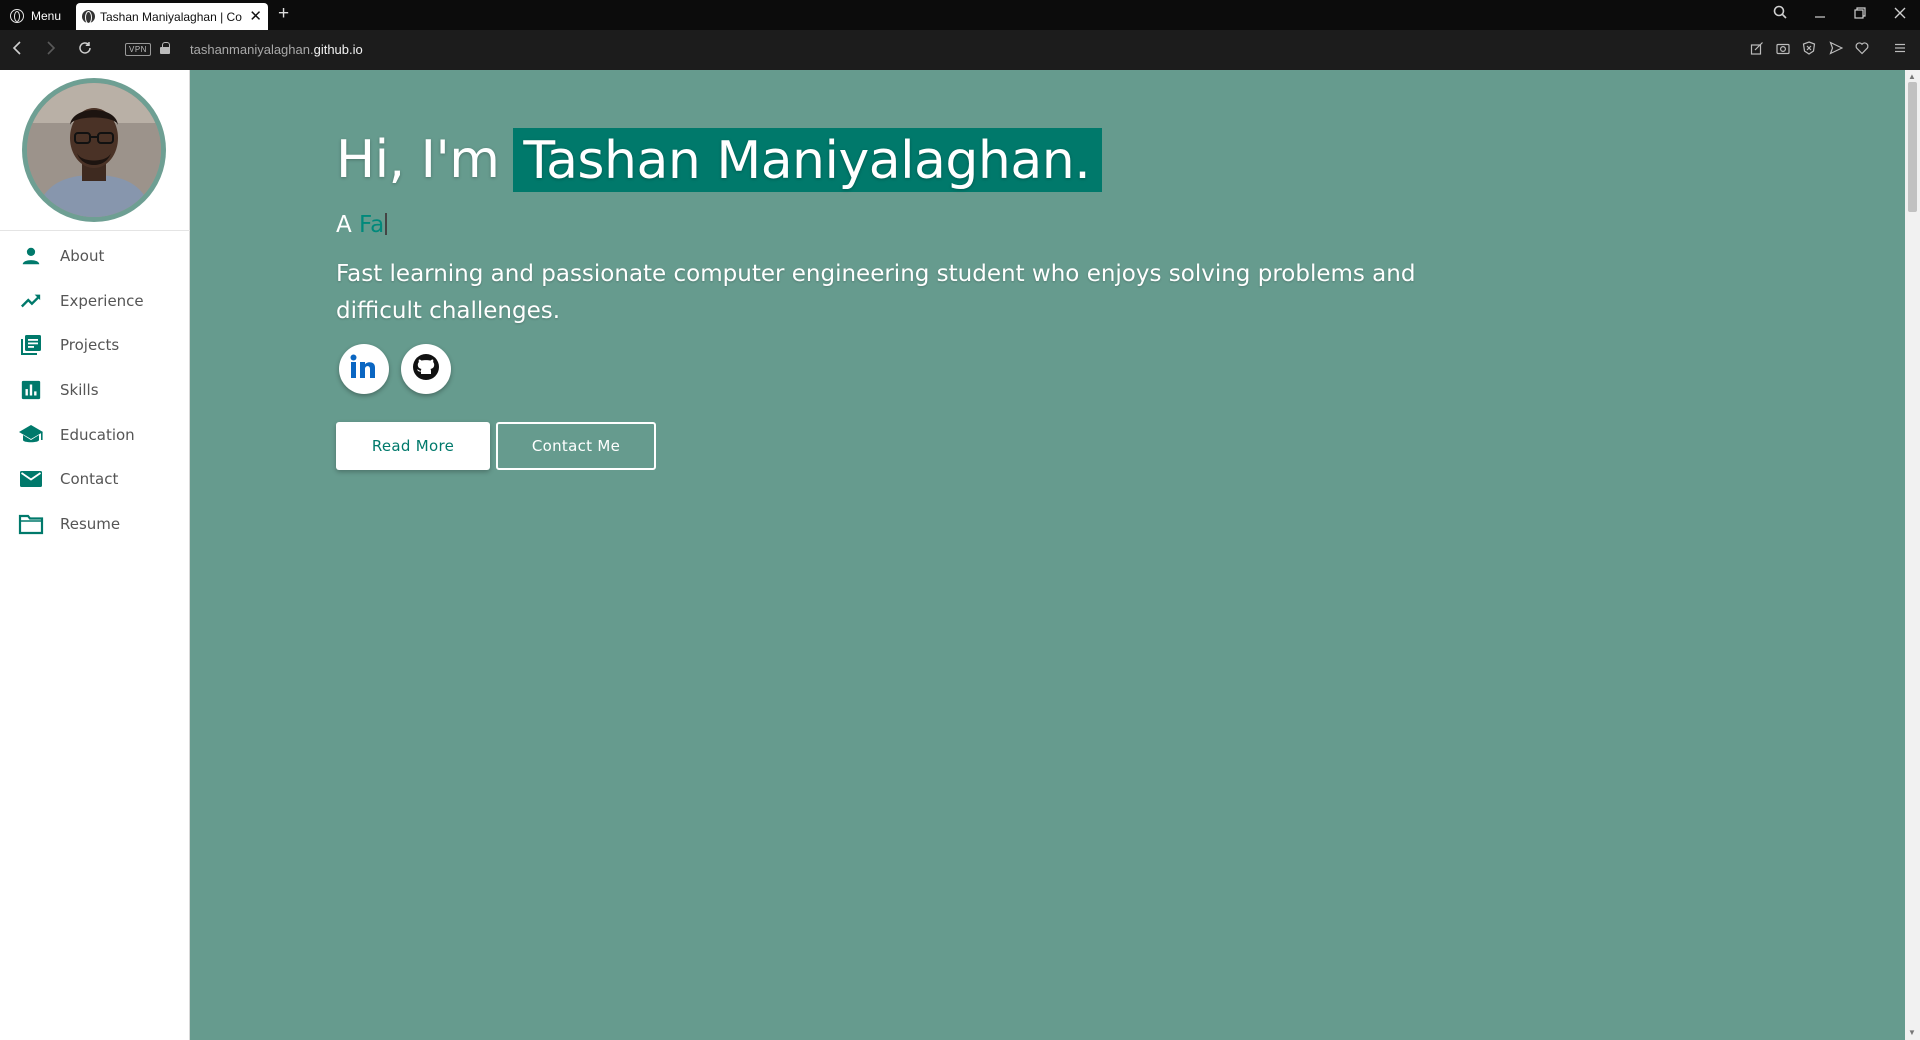  Describe the element at coordinates (896, 225) in the screenshot. I see `typed-tagline: A Fa` at that location.